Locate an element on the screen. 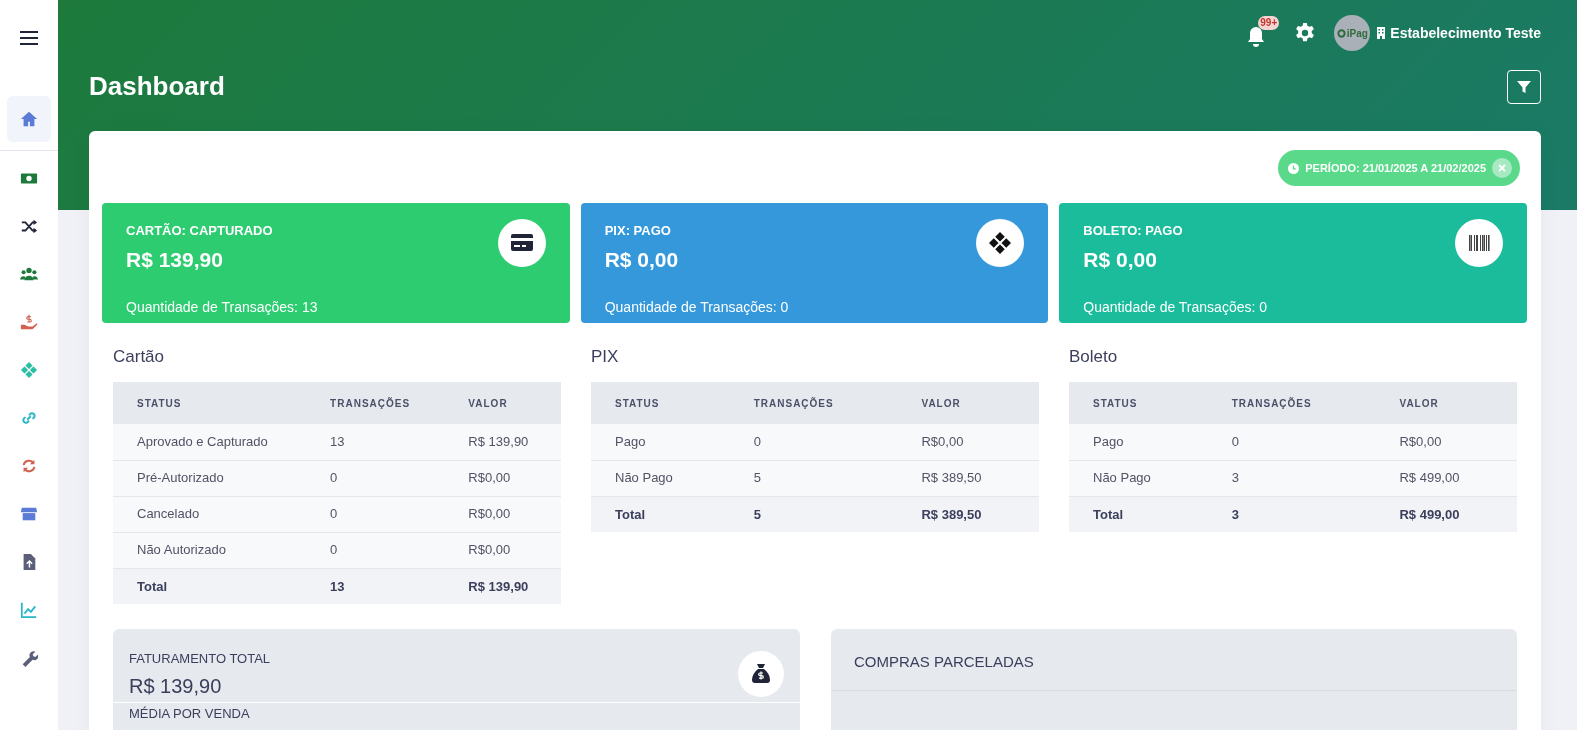 This screenshot has height=730, width=1577. table-cell: Aprovado e Capturado is located at coordinates (210, 442).